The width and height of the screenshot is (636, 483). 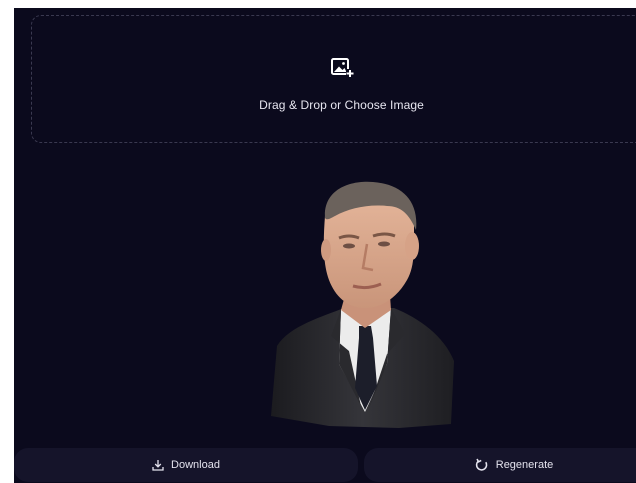 What do you see at coordinates (341, 105) in the screenshot?
I see `dropzone-label: Drag & Drop or Choose Image` at bounding box center [341, 105].